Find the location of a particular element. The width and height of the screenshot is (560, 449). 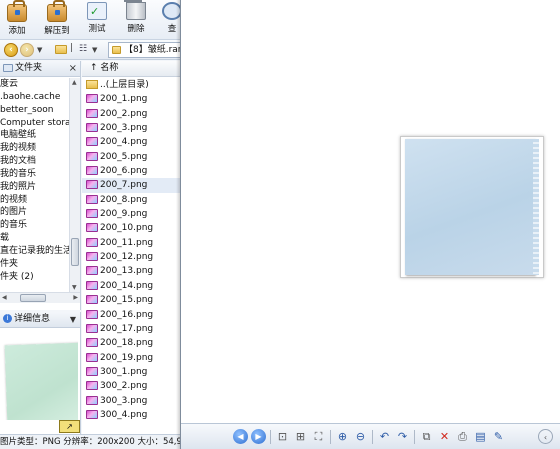

previous-icon: ◀ is located at coordinates (240, 436).